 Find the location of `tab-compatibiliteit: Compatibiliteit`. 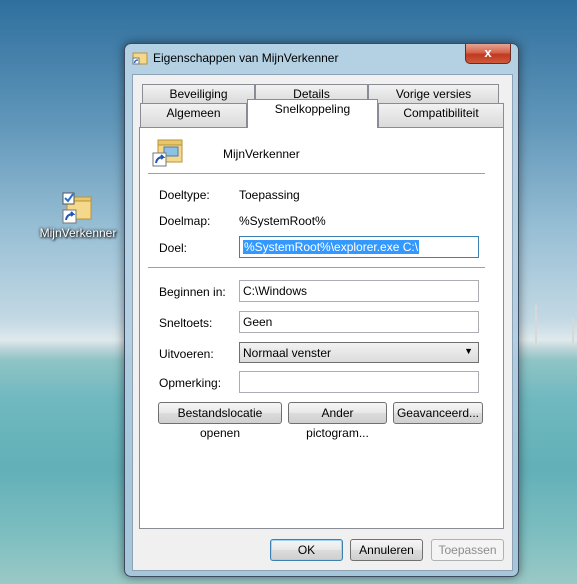

tab-compatibiliteit: Compatibiliteit is located at coordinates (441, 115).